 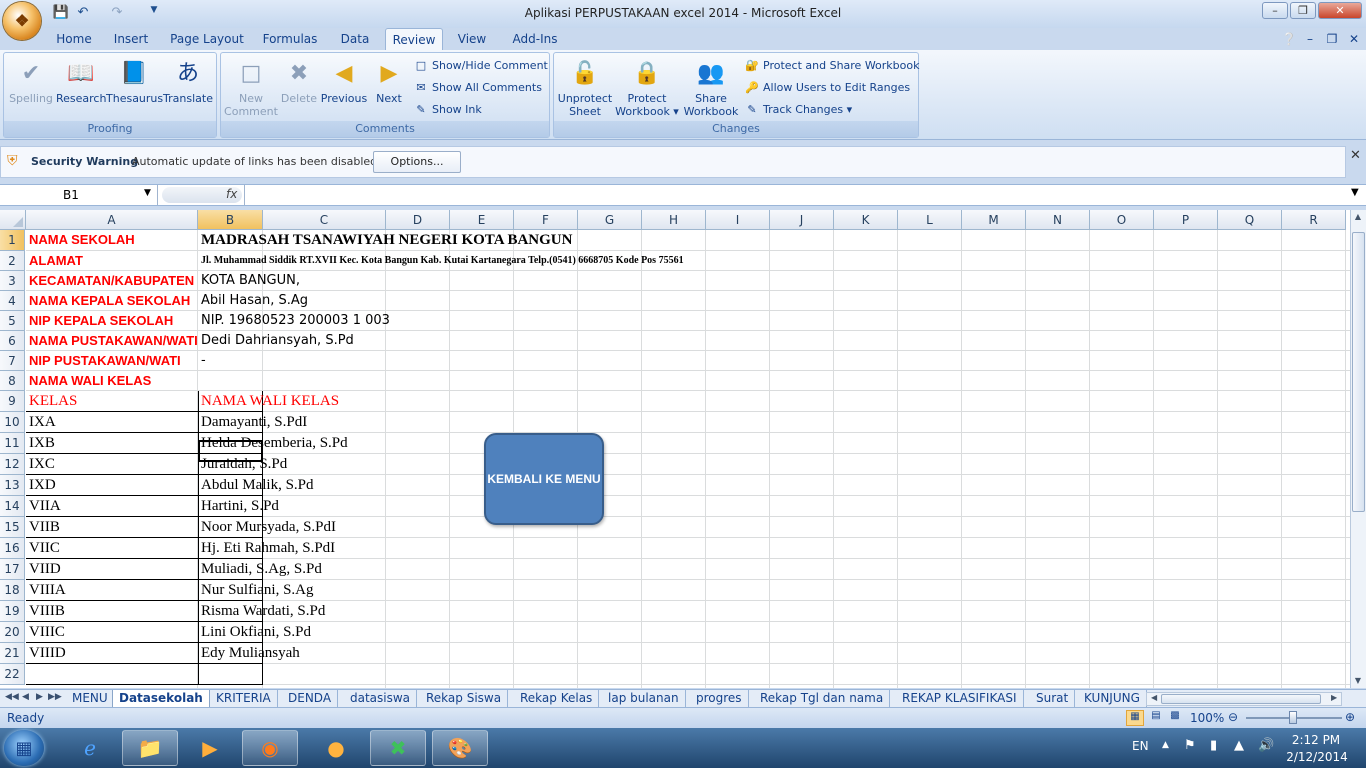 What do you see at coordinates (418, 220) in the screenshot?
I see `column-header-d: D` at bounding box center [418, 220].